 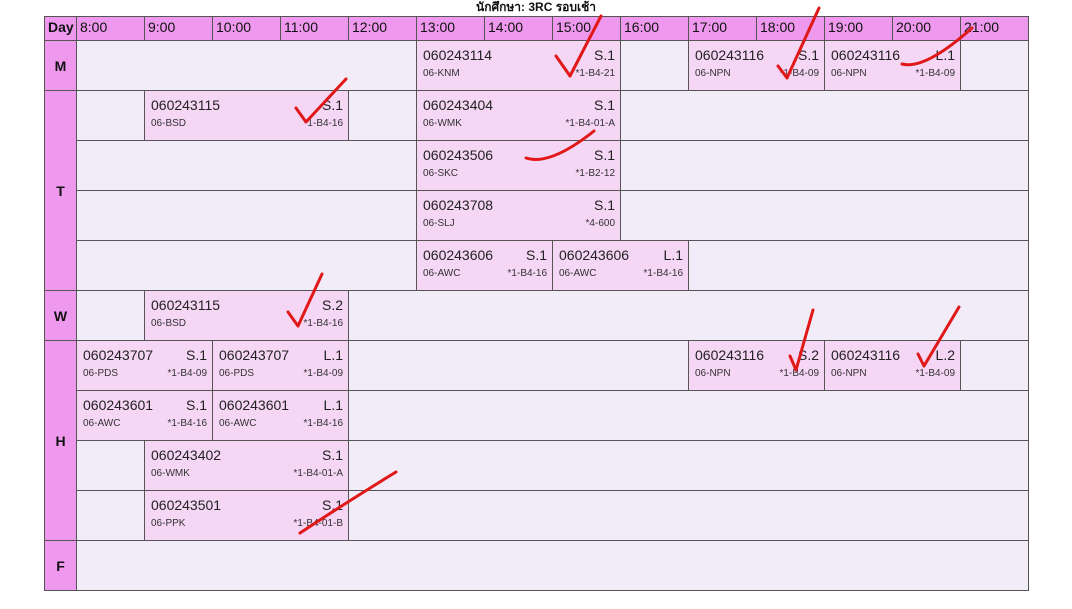 What do you see at coordinates (519, 173) in the screenshot?
I see `slot-line-2: 06-SKC *1-B2-12` at bounding box center [519, 173].